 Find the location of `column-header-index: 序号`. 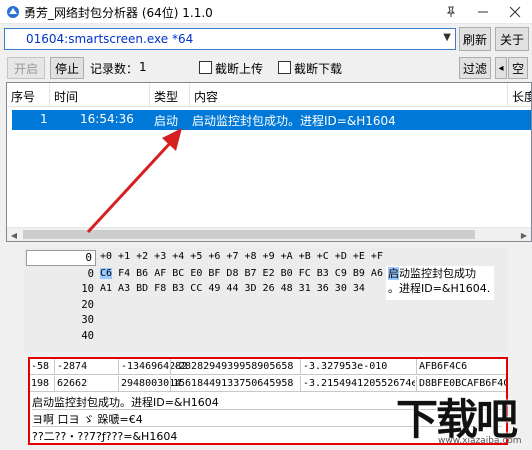

column-header-index: 序号 is located at coordinates (28, 95).